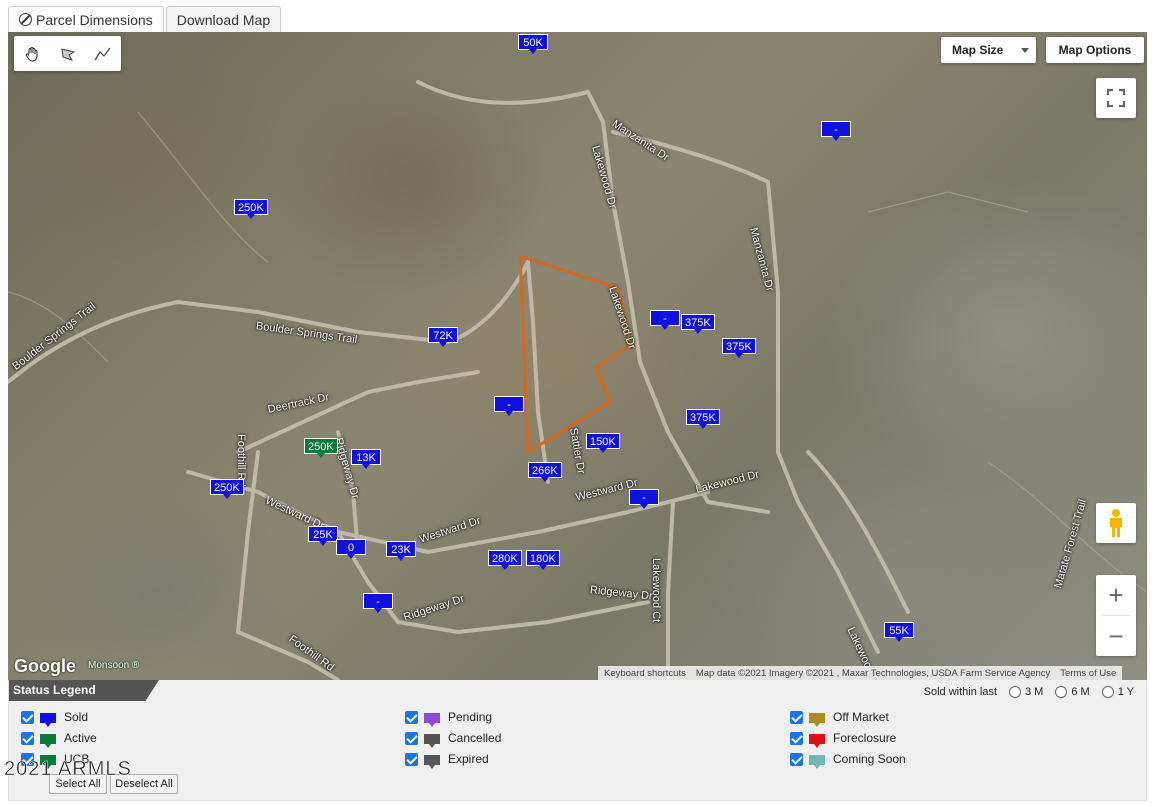  Describe the element at coordinates (1061, 692) in the screenshot. I see `radio-6m` at that location.